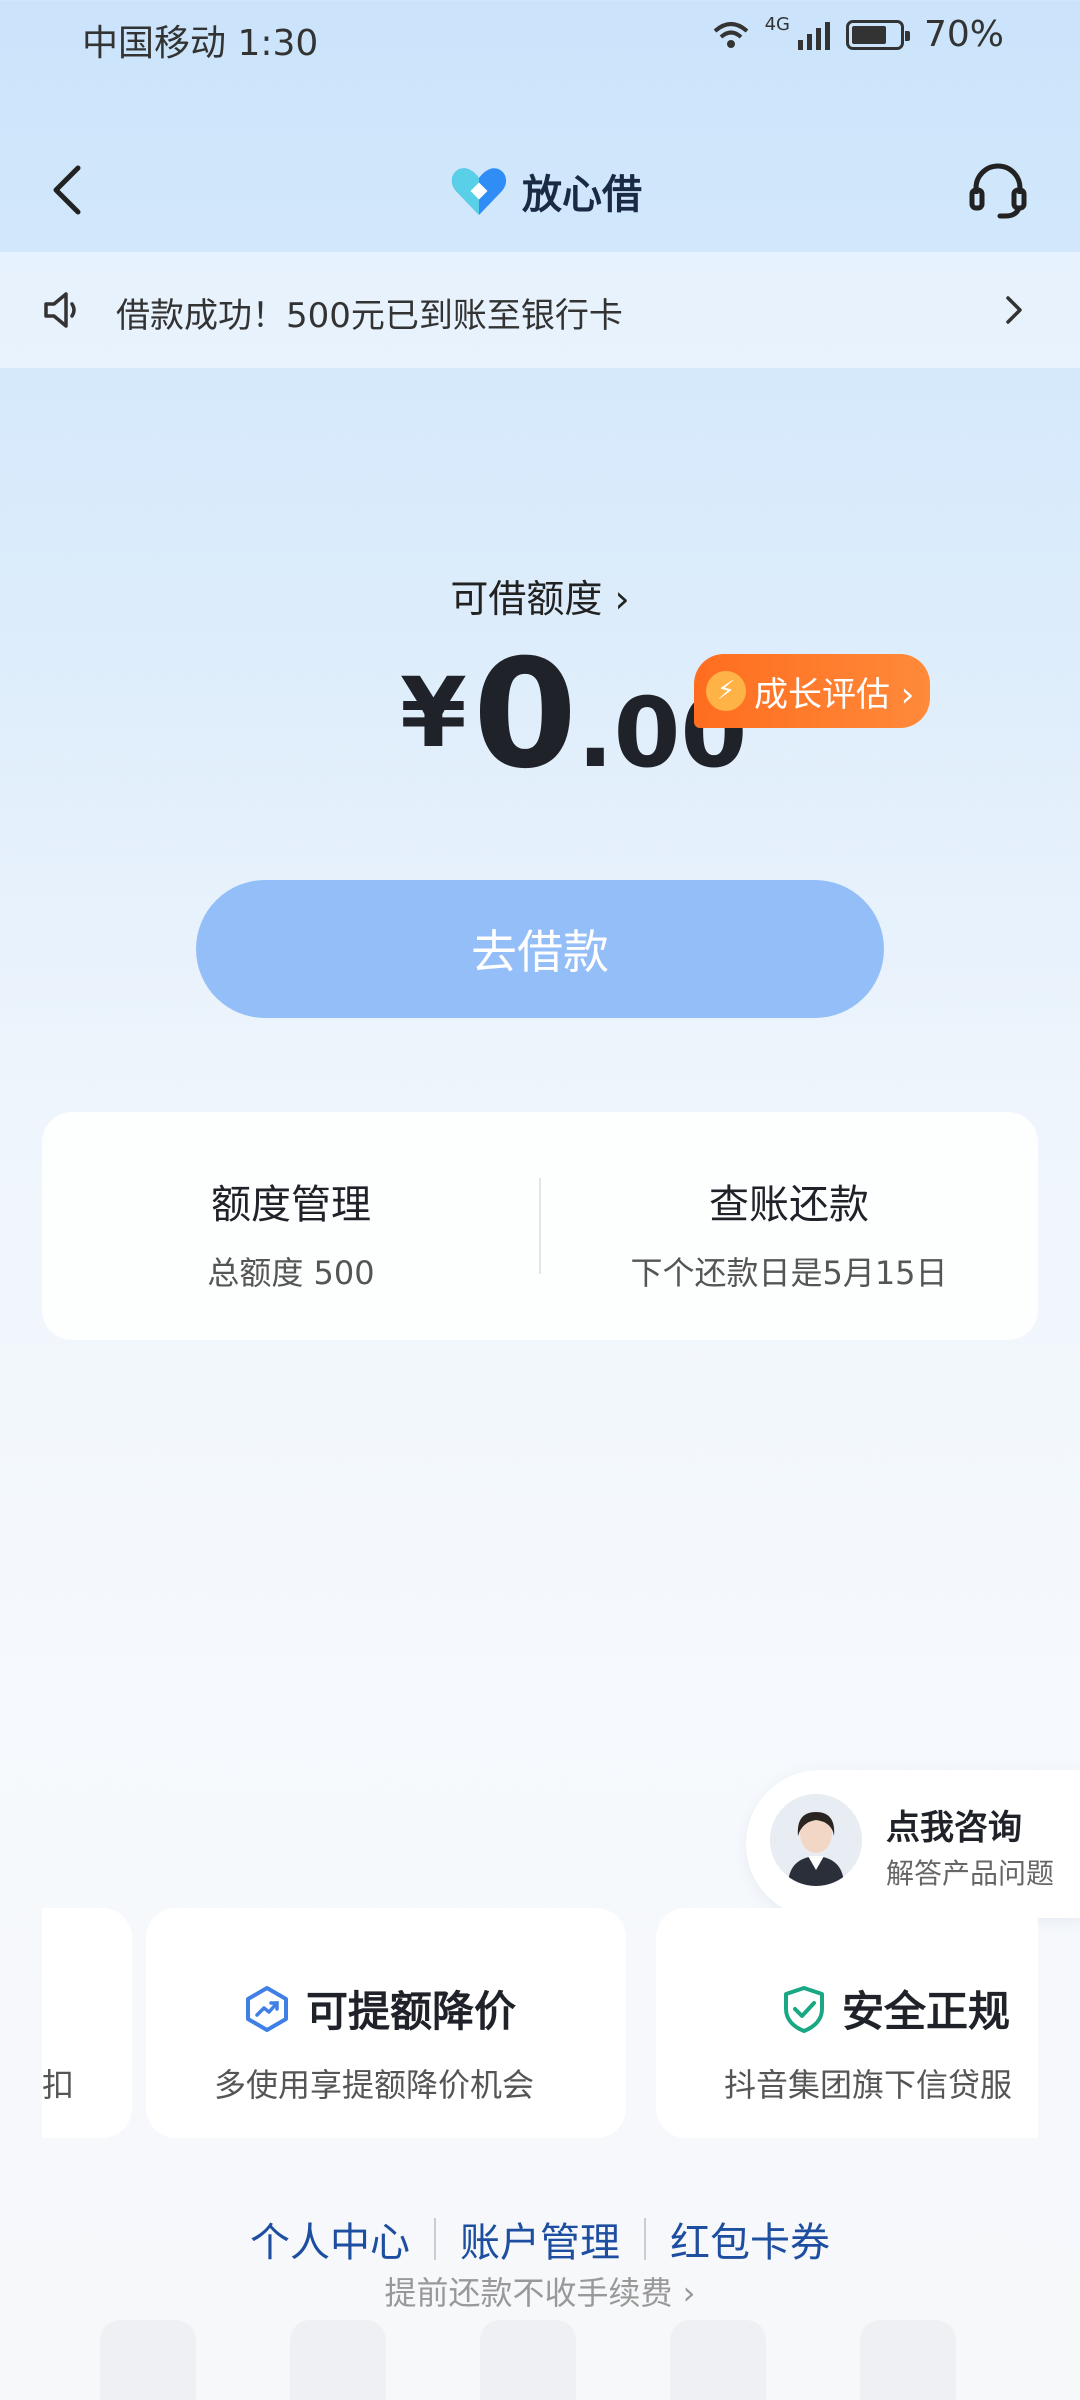 Image resolution: width=1080 pixels, height=2400 pixels. Describe the element at coordinates (291, 1233) in the screenshot. I see `quota-management: 额度管理 总额度 500` at that location.